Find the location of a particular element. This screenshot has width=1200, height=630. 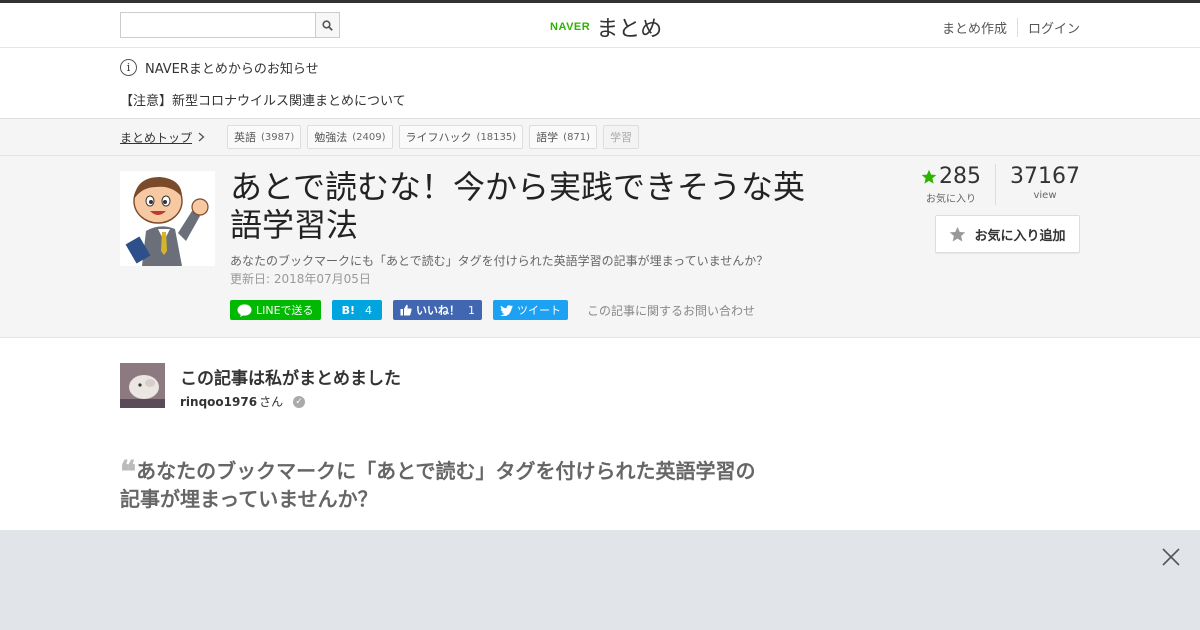

tag-lifehack: ライフハック (18135) is located at coordinates (461, 137).